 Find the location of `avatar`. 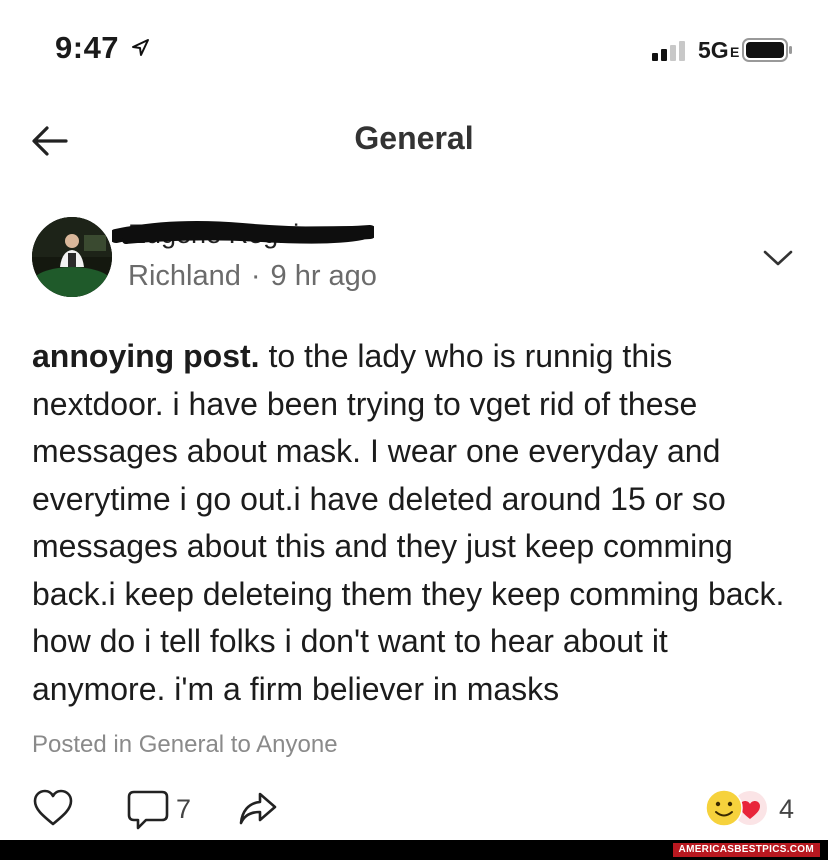

avatar is located at coordinates (72, 257).